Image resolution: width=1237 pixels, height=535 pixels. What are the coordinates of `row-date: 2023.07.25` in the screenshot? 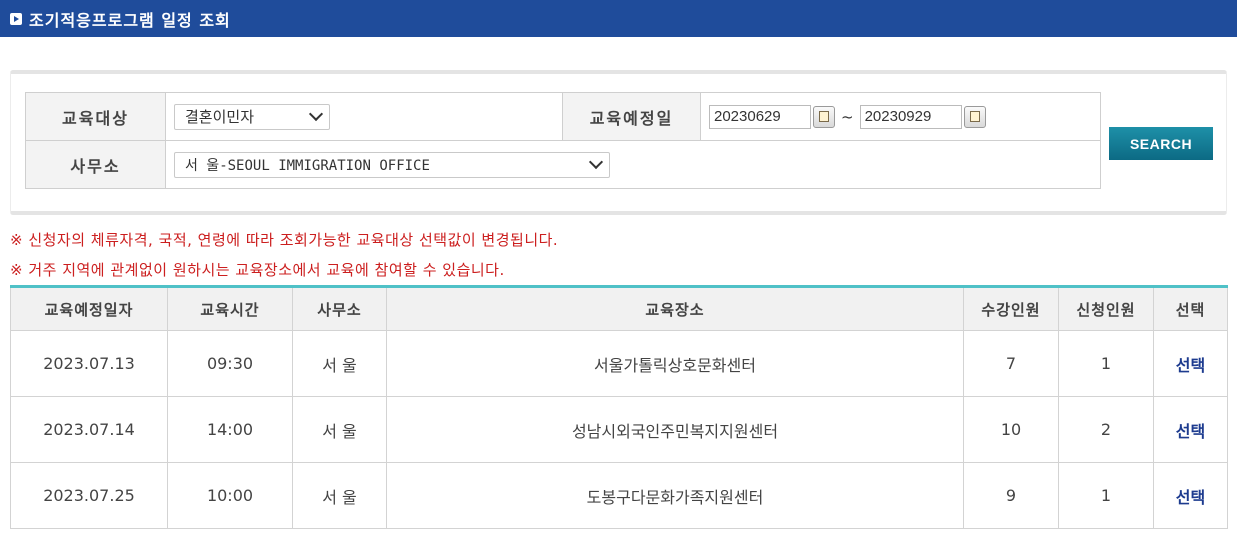 It's located at (89, 495).